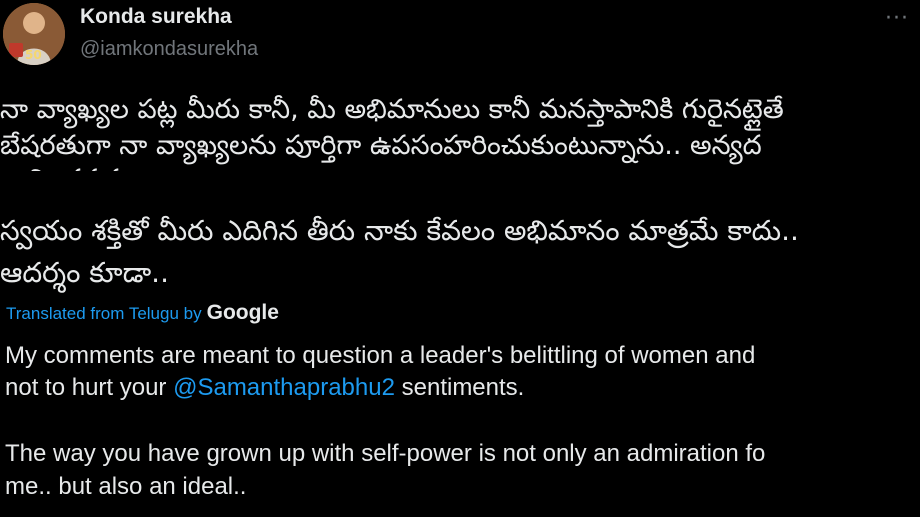 The height and width of the screenshot is (517, 920). I want to click on translation-attribution: Translated from Telugu by Google, so click(142, 313).